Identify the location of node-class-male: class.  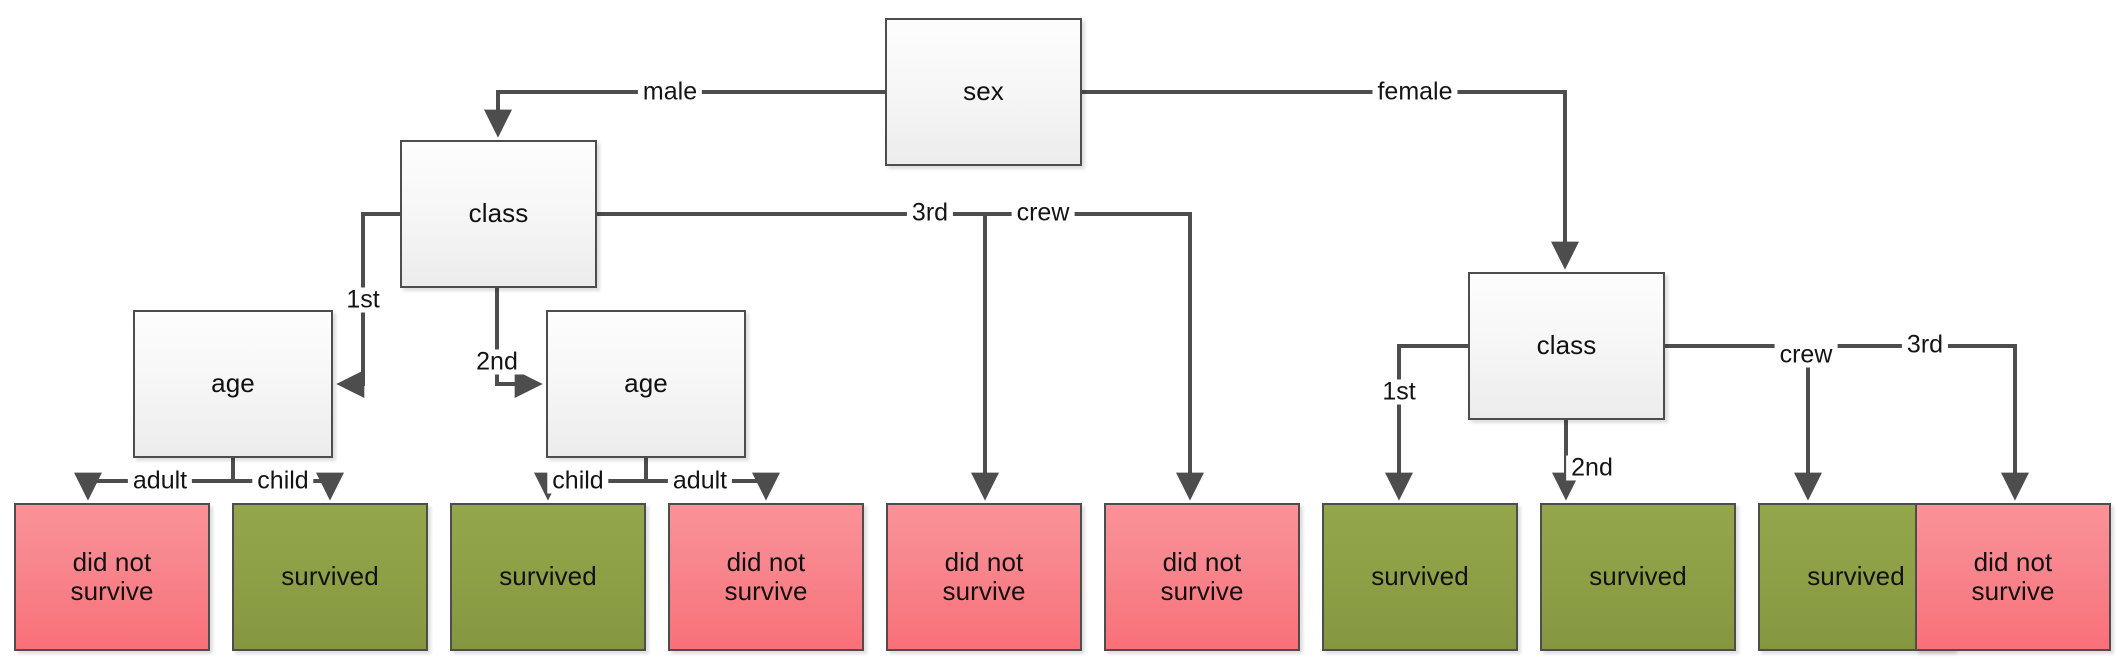
(498, 214).